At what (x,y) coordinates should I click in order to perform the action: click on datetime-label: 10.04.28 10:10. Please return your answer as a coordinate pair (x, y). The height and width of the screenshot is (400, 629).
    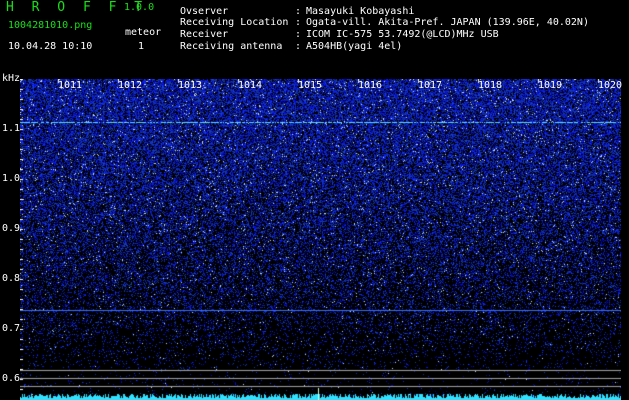
    Looking at the image, I should click on (50, 46).